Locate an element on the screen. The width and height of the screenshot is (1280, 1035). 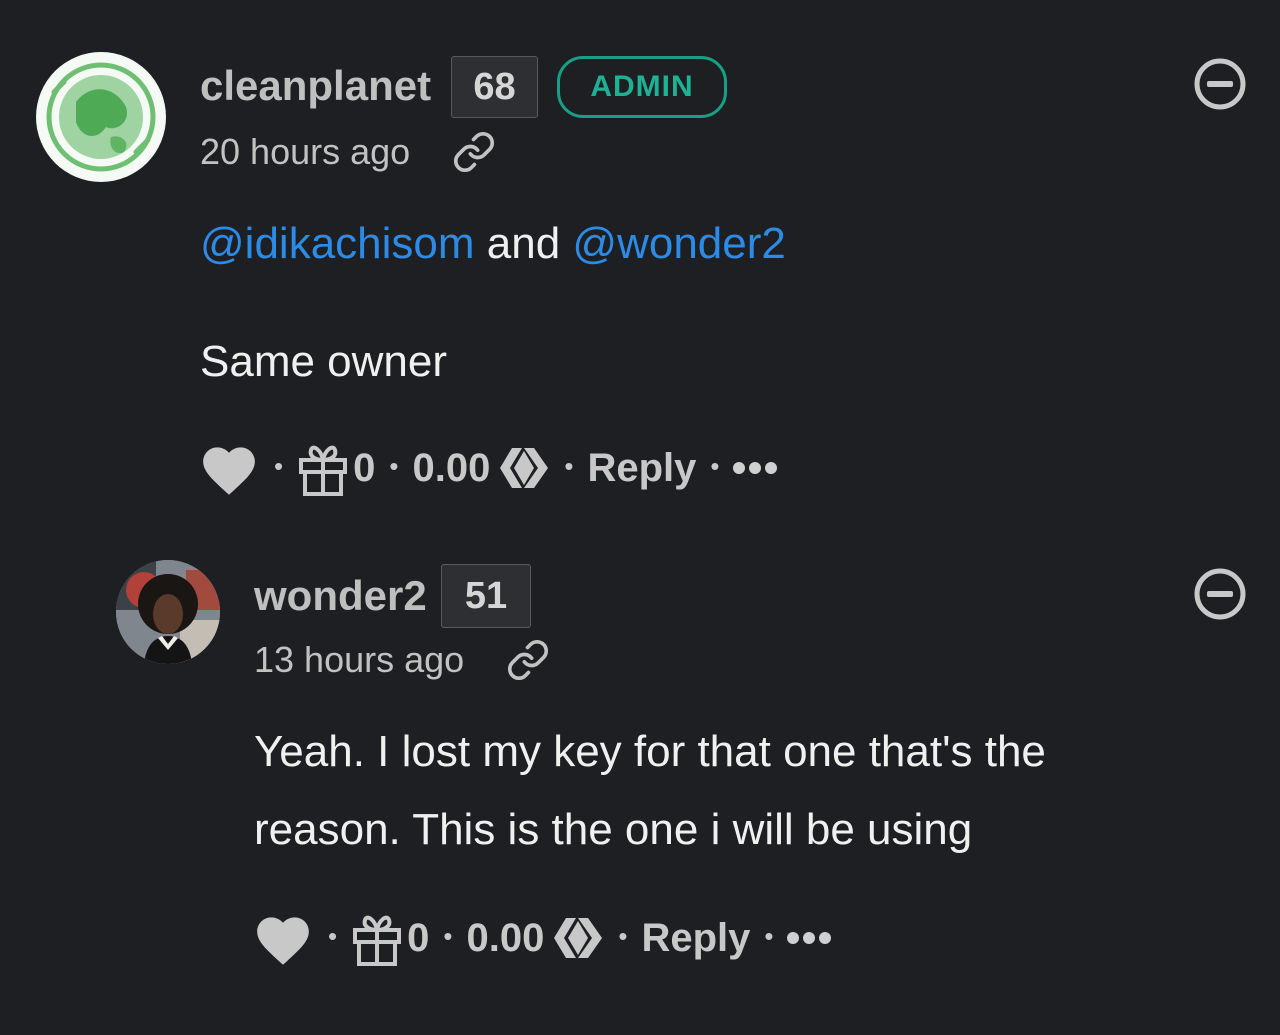
mention-link: @idikachisom is located at coordinates (337, 243).